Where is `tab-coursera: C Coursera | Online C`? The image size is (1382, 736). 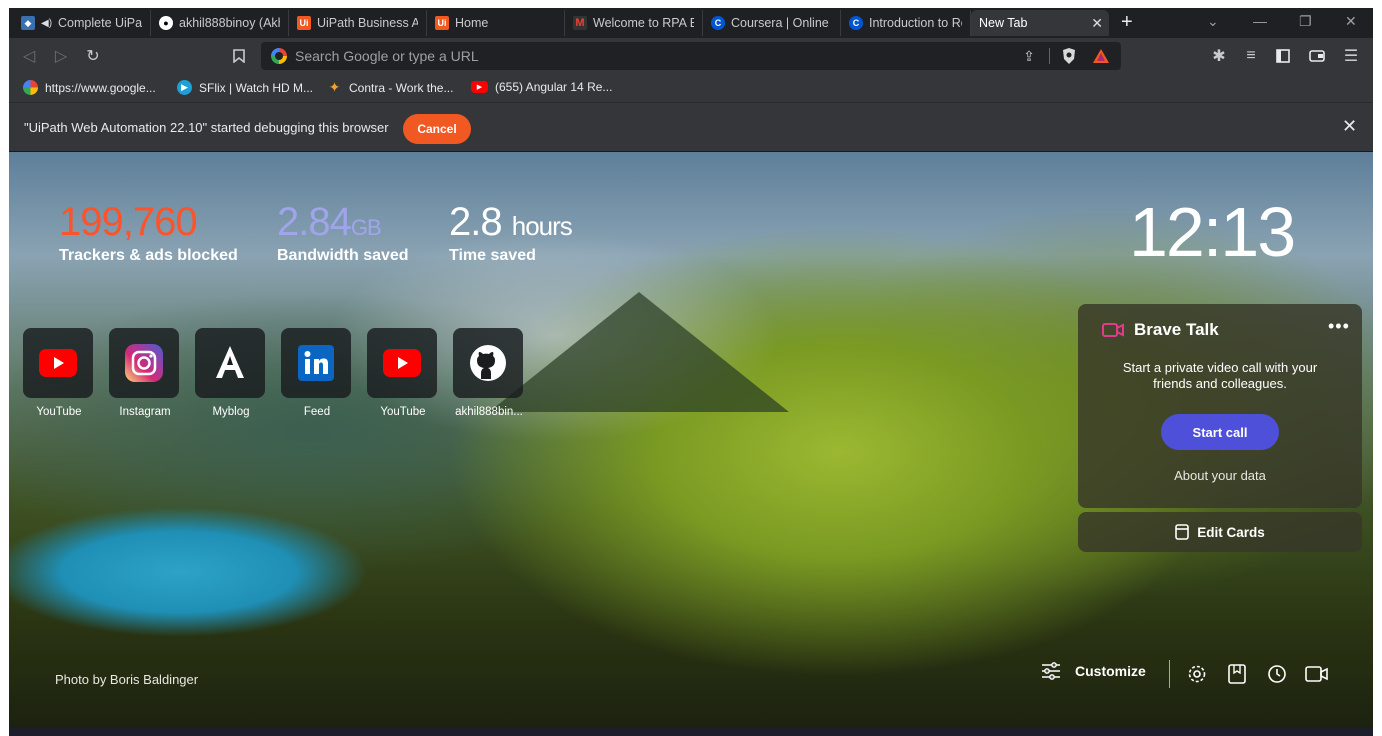 tab-coursera: C Coursera | Online C is located at coordinates (772, 23).